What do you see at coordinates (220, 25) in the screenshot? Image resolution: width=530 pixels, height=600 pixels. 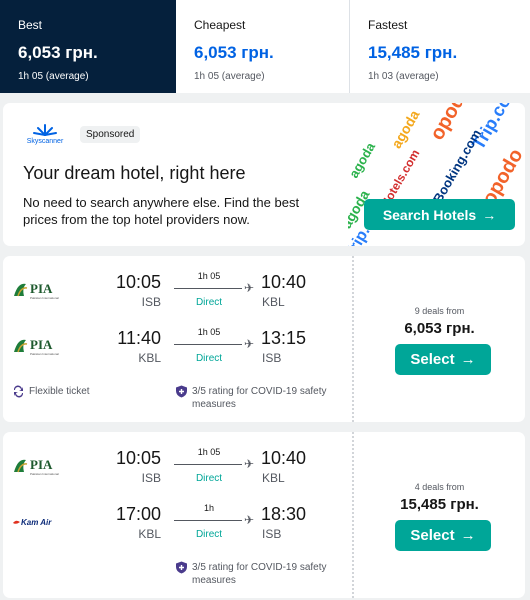 I see `tab-label: Cheapest` at bounding box center [220, 25].